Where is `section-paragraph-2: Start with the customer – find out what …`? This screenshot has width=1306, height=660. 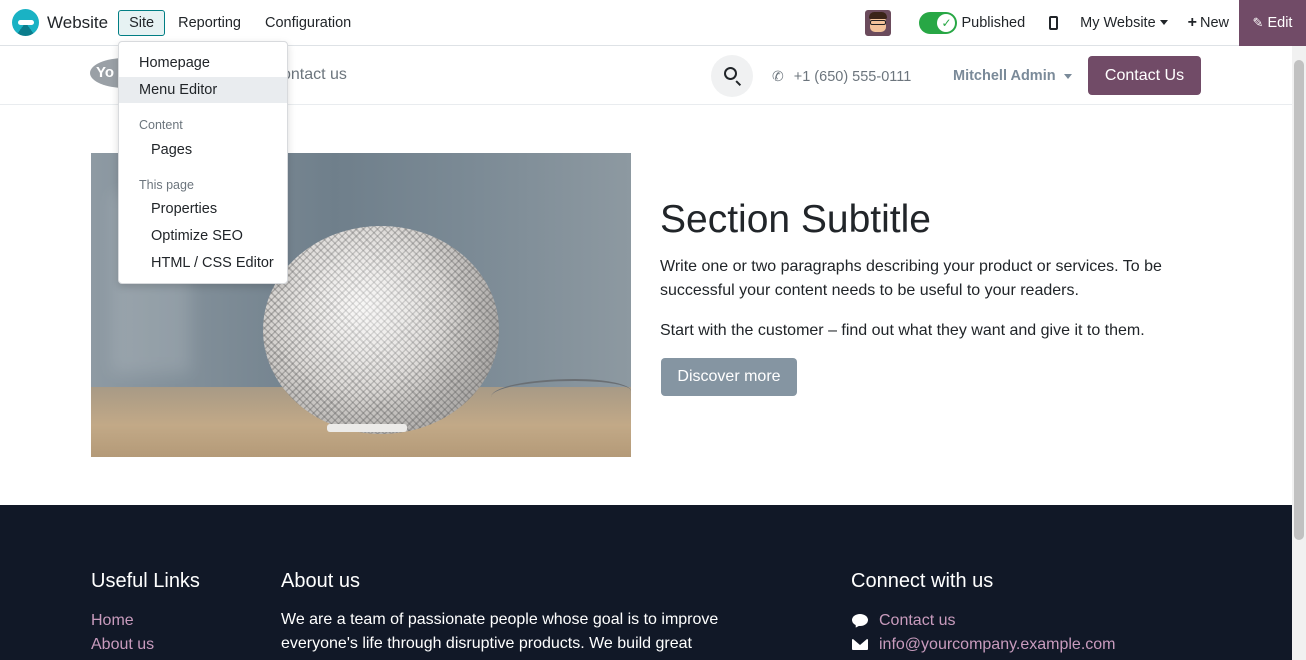 section-paragraph-2: Start with the customer – find out what … is located at coordinates (902, 330).